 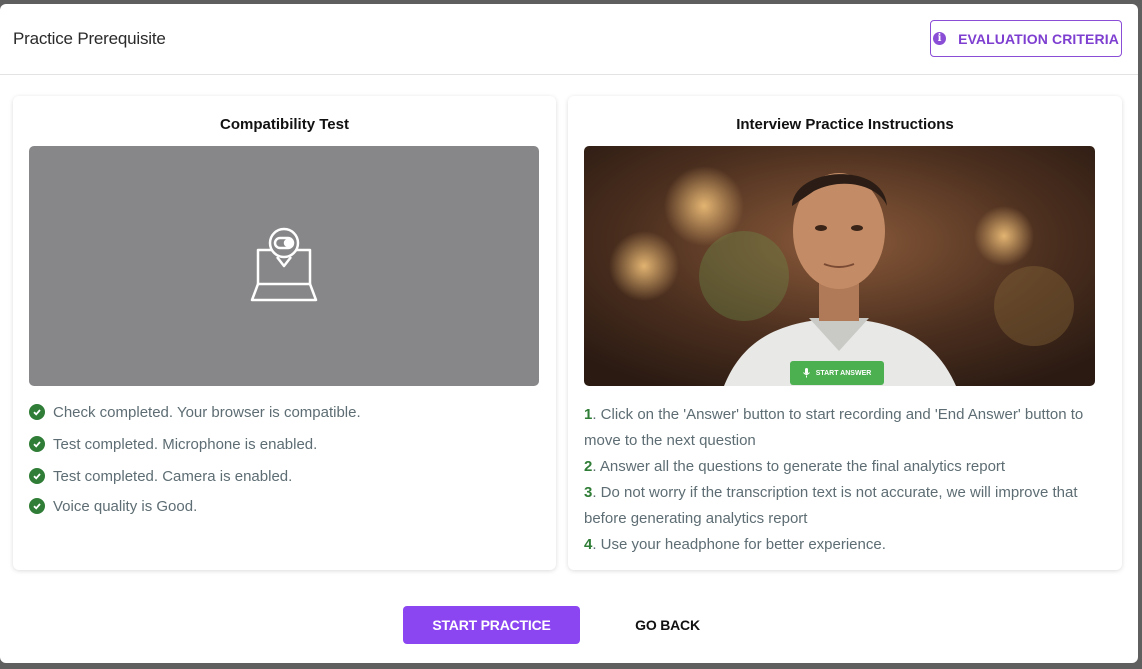 What do you see at coordinates (284, 124) in the screenshot?
I see `compatibility-test-title: Compatibility Test` at bounding box center [284, 124].